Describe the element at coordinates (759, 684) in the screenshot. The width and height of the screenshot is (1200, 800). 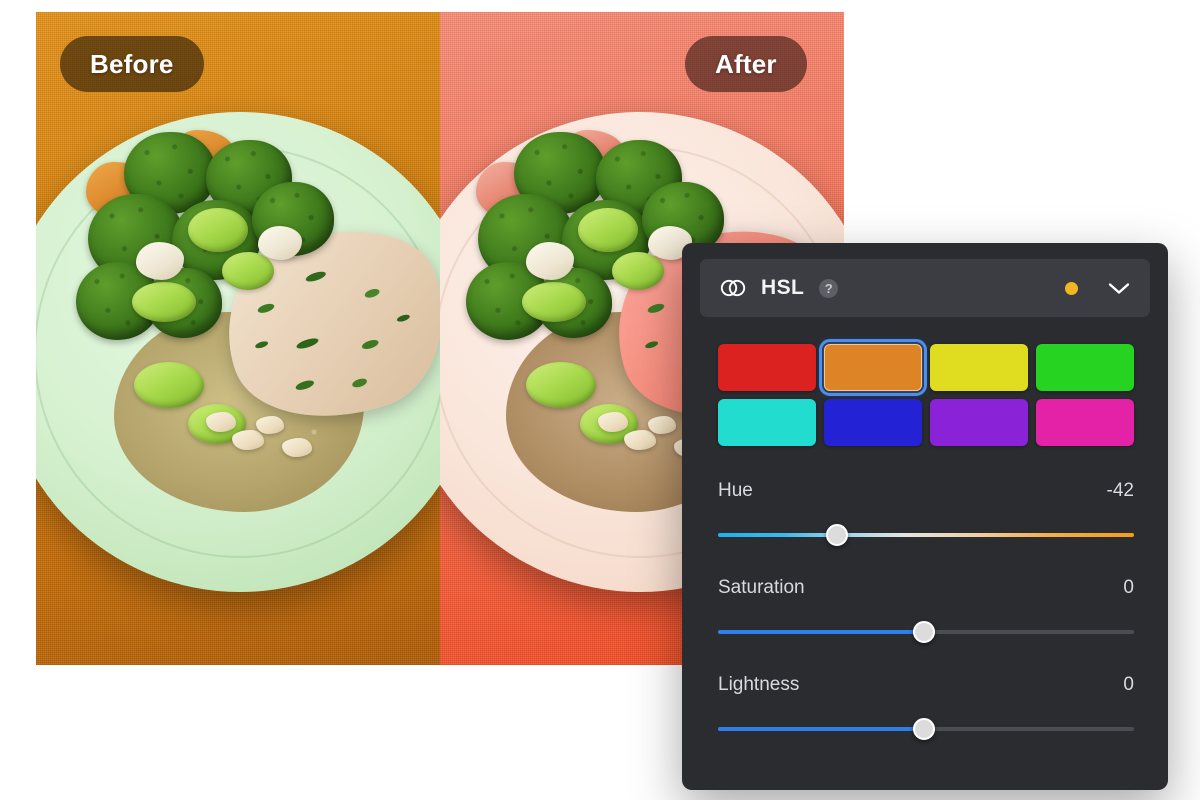
I see `lightness-label: Lightness` at that location.